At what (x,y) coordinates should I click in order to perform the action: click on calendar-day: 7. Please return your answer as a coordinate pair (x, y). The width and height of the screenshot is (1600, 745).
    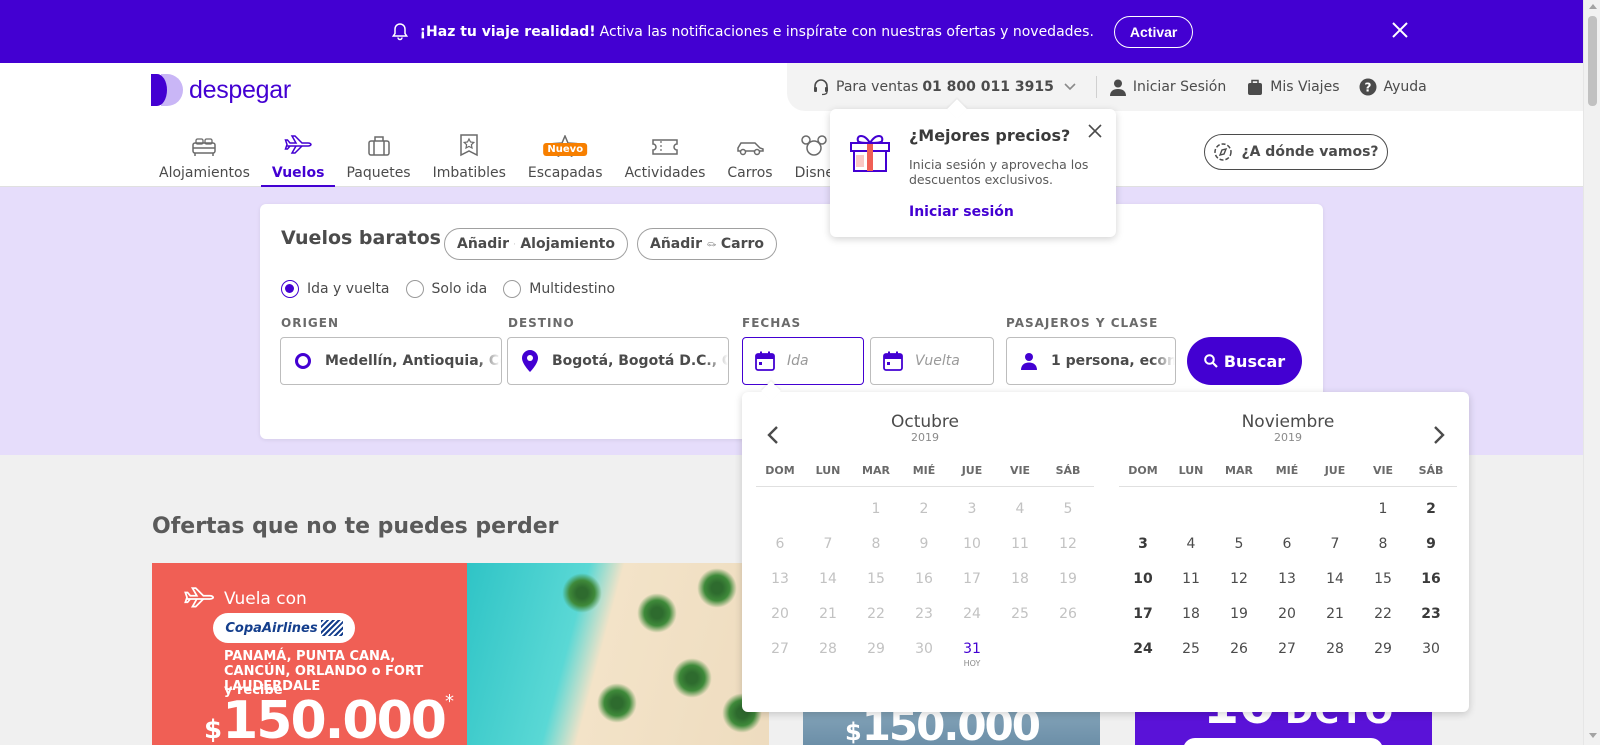
    Looking at the image, I should click on (1335, 545).